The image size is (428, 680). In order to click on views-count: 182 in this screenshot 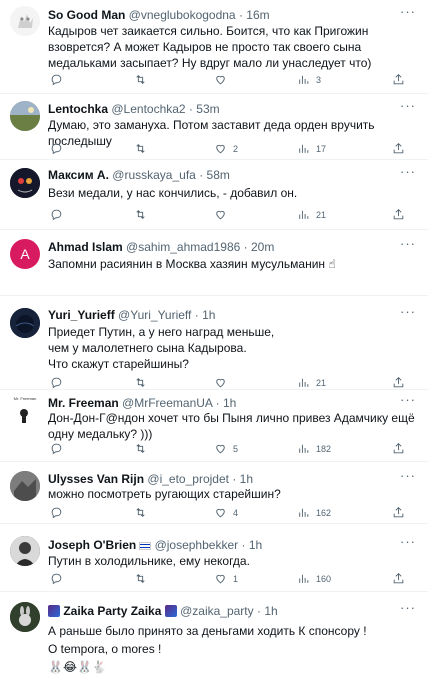, I will do `click(324, 448)`.